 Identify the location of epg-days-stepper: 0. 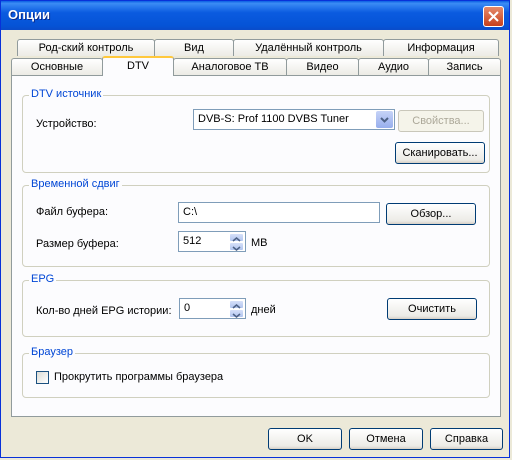
(212, 308).